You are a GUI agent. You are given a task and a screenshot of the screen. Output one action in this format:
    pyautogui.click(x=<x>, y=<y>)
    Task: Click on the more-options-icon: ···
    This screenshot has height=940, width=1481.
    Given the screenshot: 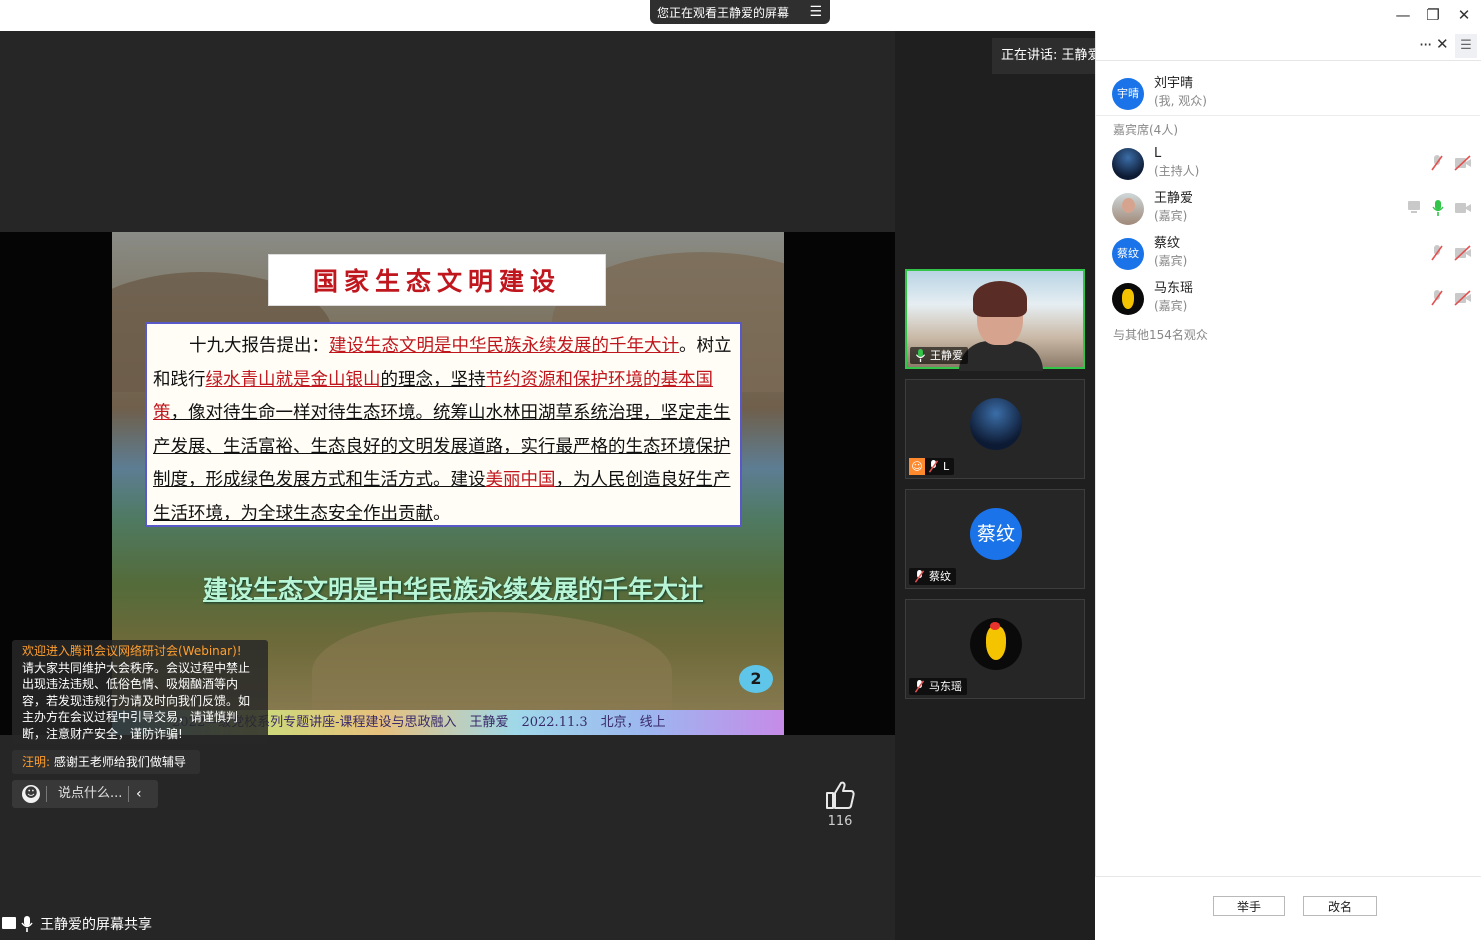 What is the action you would take?
    pyautogui.click(x=1425, y=44)
    